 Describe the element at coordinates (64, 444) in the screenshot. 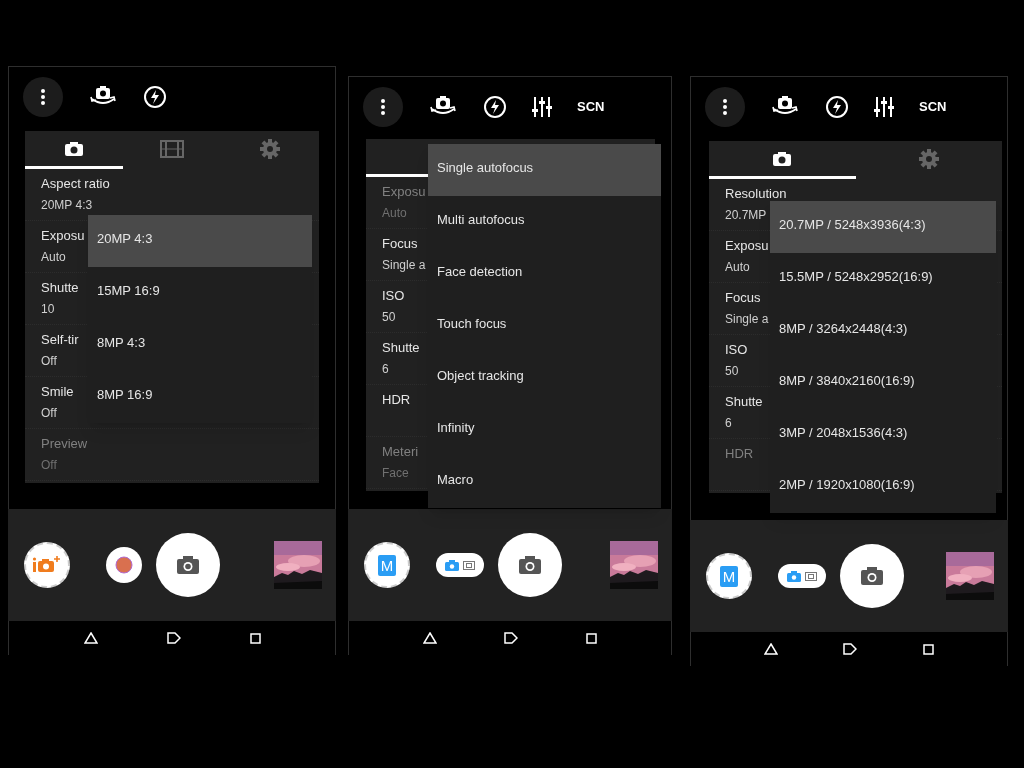

I see `setting-label: Preview` at that location.